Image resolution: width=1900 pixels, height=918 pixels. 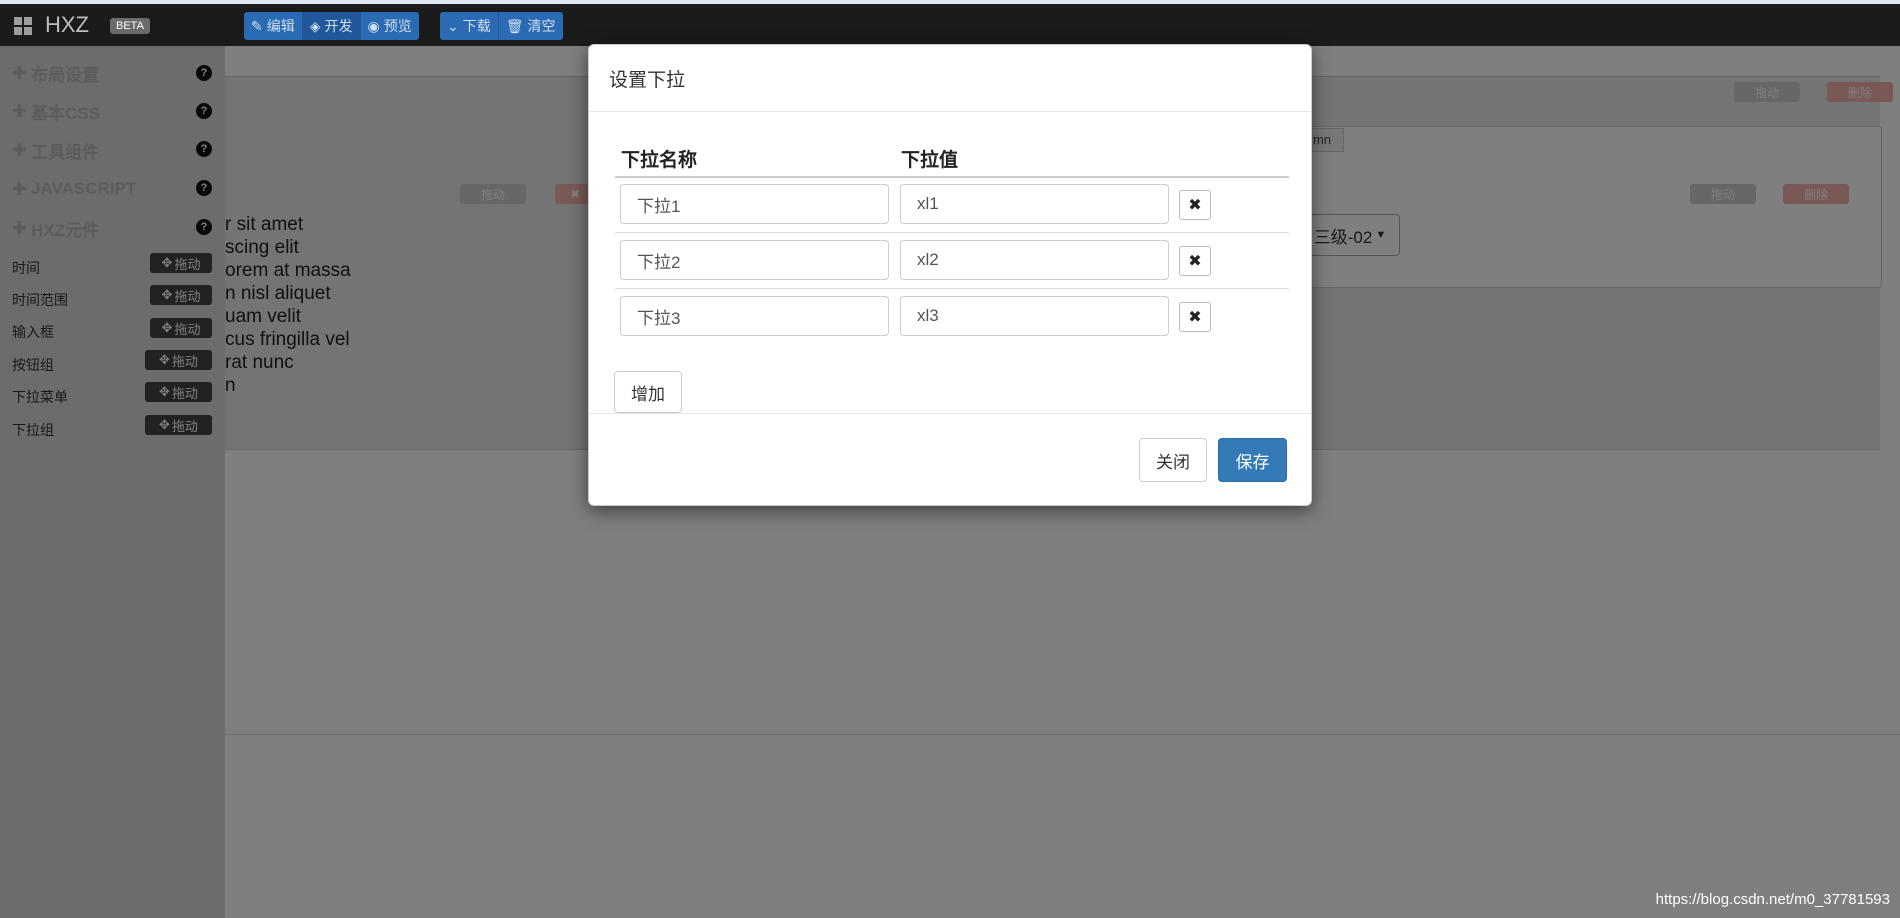 What do you see at coordinates (541, 26) in the screenshot?
I see `clear-button-label: 清空` at bounding box center [541, 26].